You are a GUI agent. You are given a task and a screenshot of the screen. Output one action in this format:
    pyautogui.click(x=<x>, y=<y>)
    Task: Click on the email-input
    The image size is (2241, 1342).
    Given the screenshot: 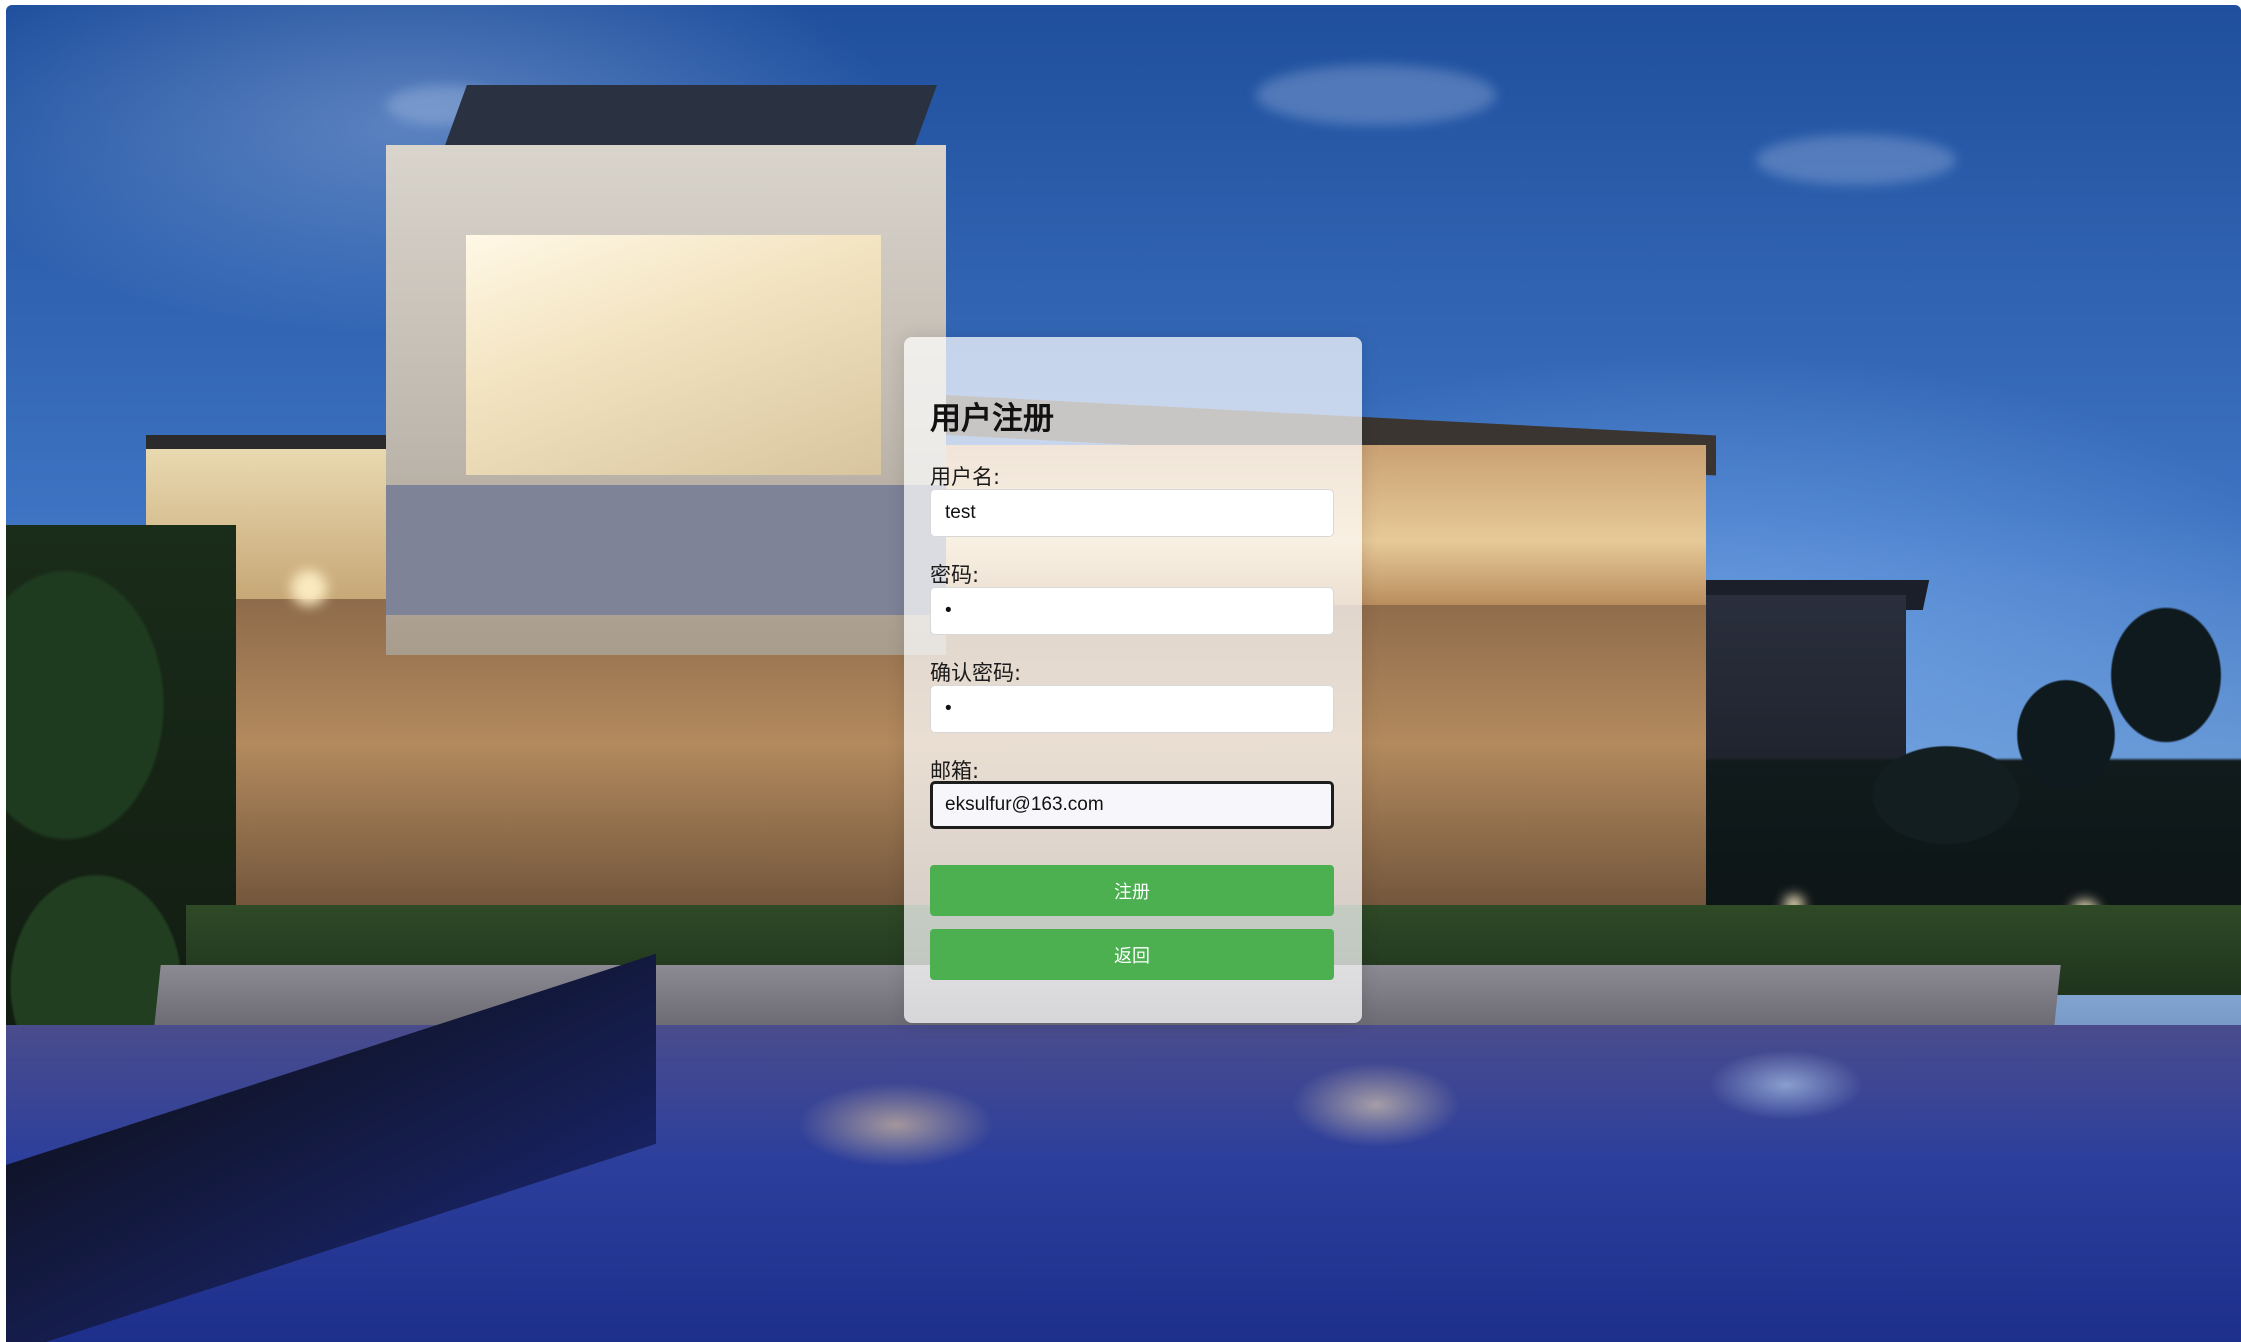 What is the action you would take?
    pyautogui.click(x=1132, y=805)
    